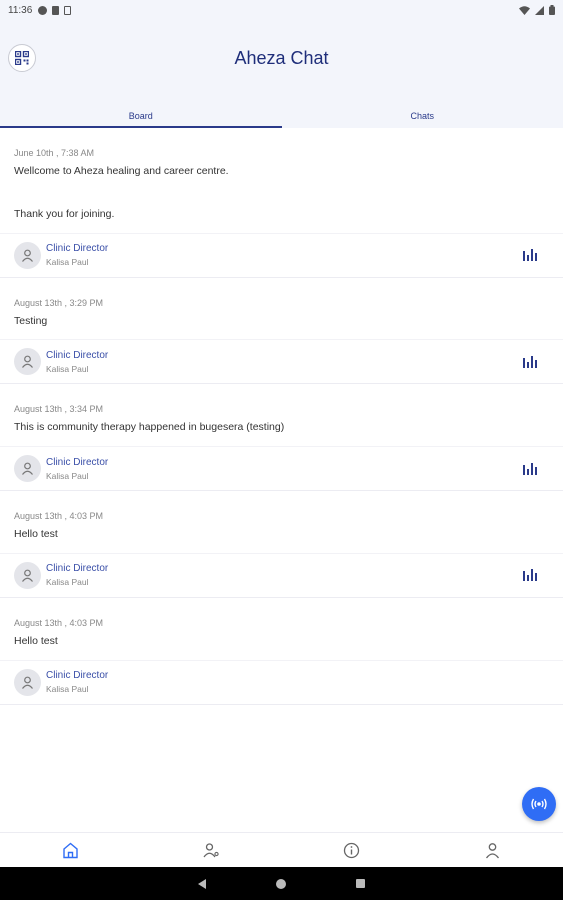 Image resolution: width=563 pixels, height=900 pixels. What do you see at coordinates (59, 409) in the screenshot?
I see `post-date: August 13th , 3:34 PM` at bounding box center [59, 409].